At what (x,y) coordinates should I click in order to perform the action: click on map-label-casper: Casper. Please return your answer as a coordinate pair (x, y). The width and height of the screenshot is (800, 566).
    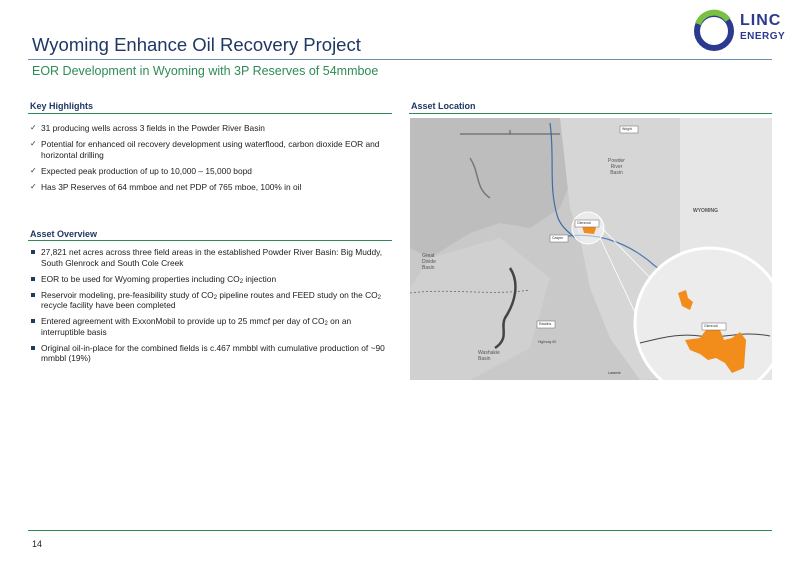
    Looking at the image, I should click on (558, 238).